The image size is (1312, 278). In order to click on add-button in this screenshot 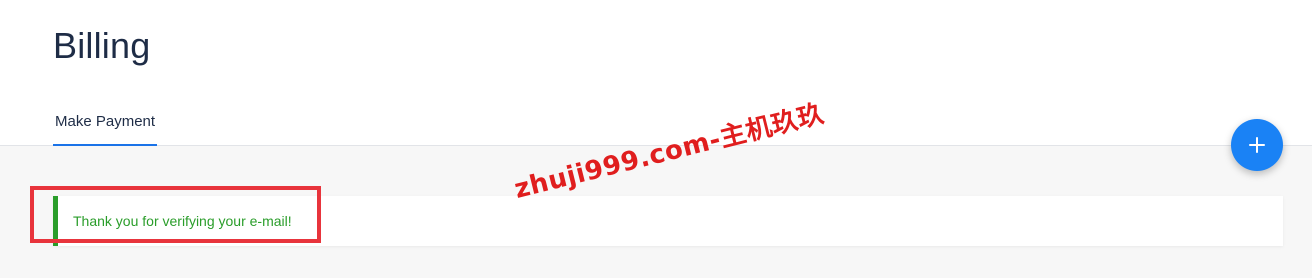, I will do `click(1257, 145)`.